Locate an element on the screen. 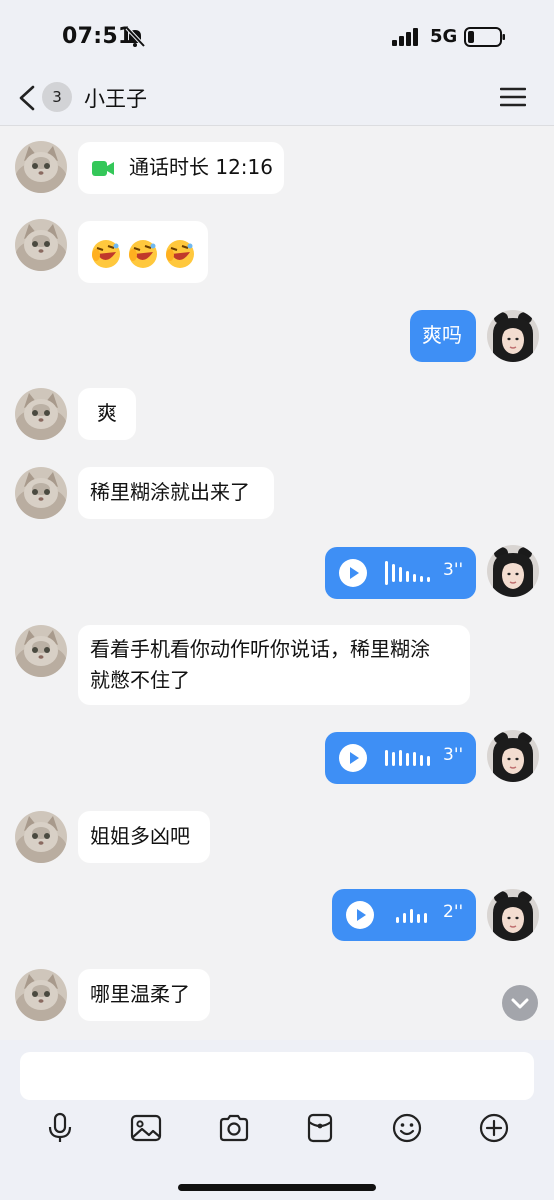 Image resolution: width=554 pixels, height=1200 pixels. incoming-message-bubble: 哪里温柔了 is located at coordinates (144, 995).